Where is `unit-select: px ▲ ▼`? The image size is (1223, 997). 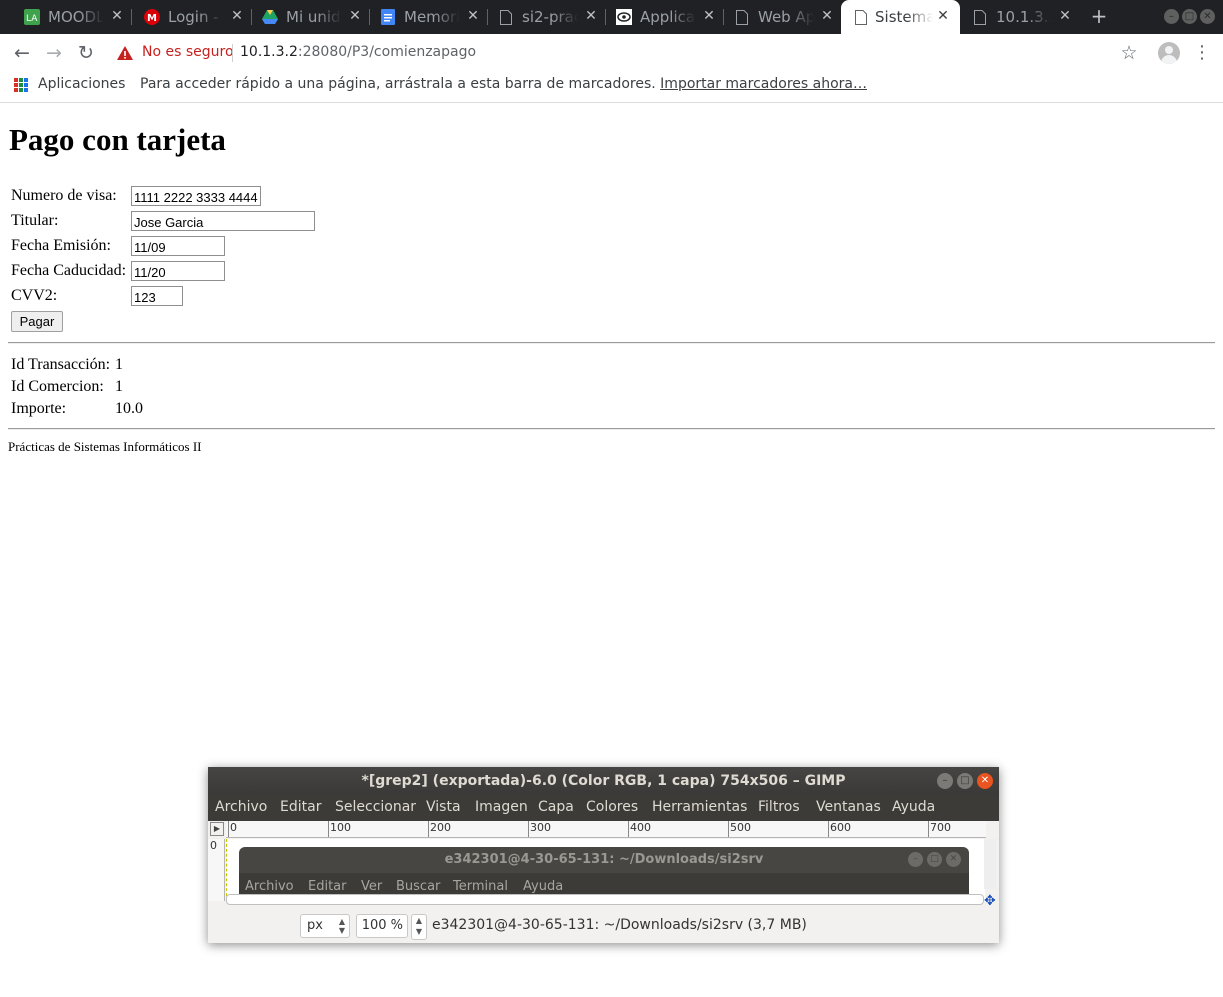 unit-select: px ▲ ▼ is located at coordinates (325, 926).